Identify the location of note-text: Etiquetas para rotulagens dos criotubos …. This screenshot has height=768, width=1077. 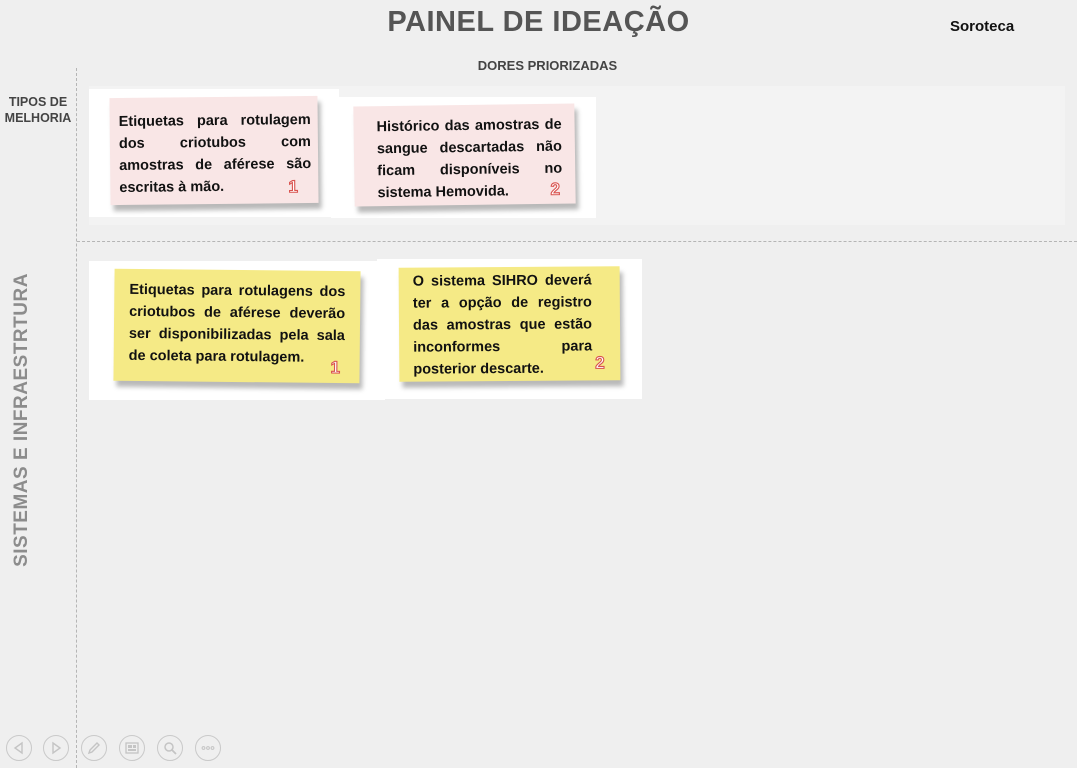
(237, 323).